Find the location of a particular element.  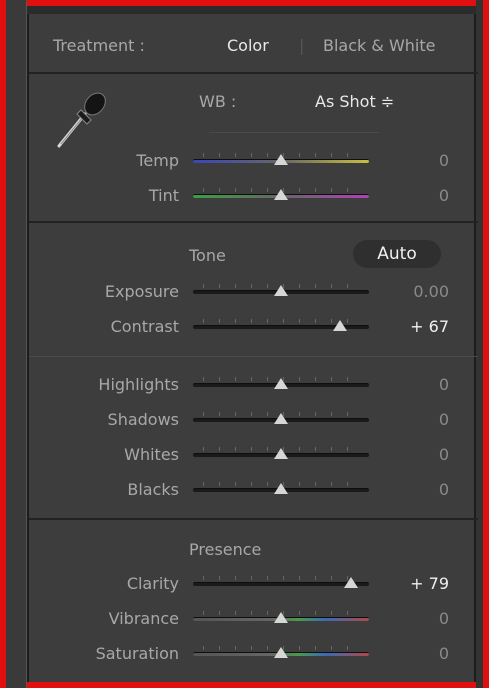

right-scroll-strip is located at coordinates (479, 344).